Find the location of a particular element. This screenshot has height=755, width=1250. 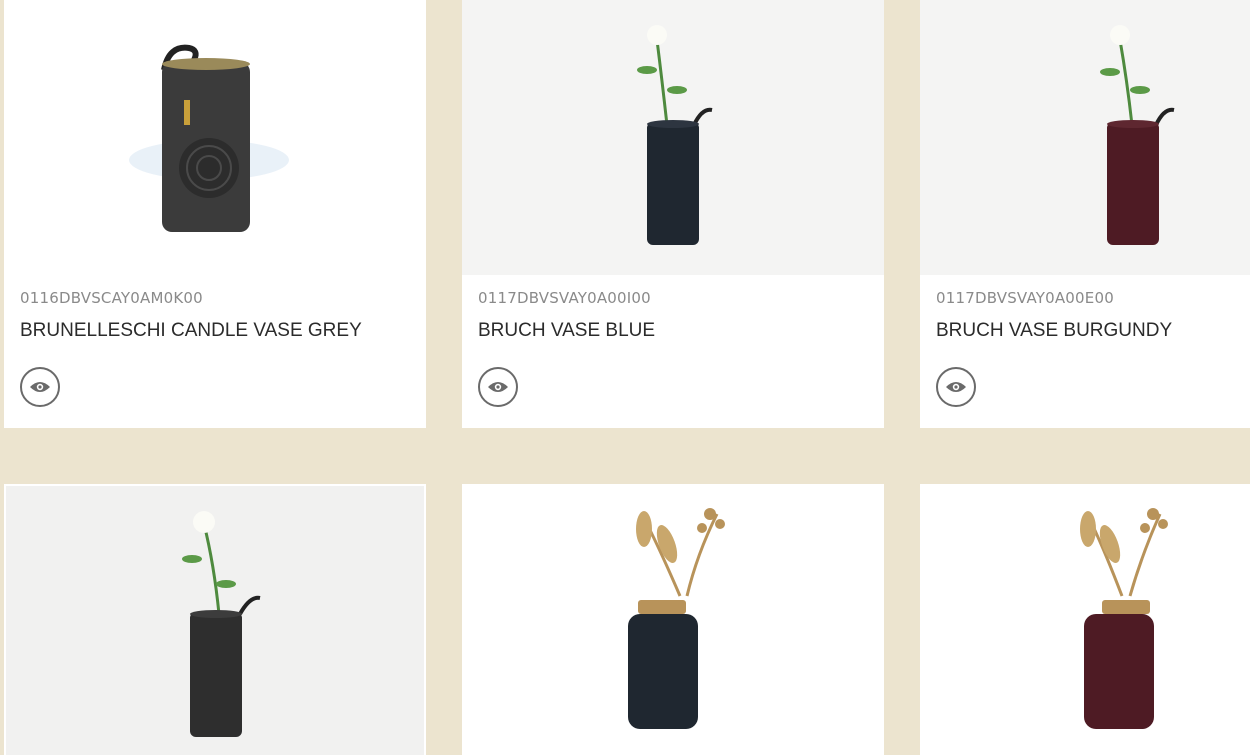

product-title: BRUCH VASE BLUE is located at coordinates (566, 331).